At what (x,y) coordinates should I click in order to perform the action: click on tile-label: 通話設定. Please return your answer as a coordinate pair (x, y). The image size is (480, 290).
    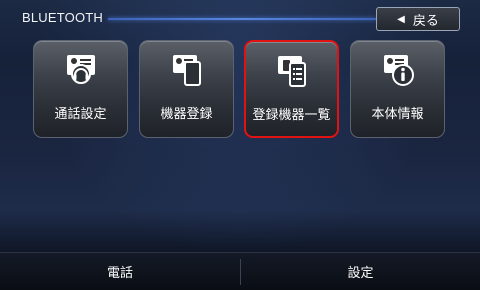
    Looking at the image, I should click on (80, 114).